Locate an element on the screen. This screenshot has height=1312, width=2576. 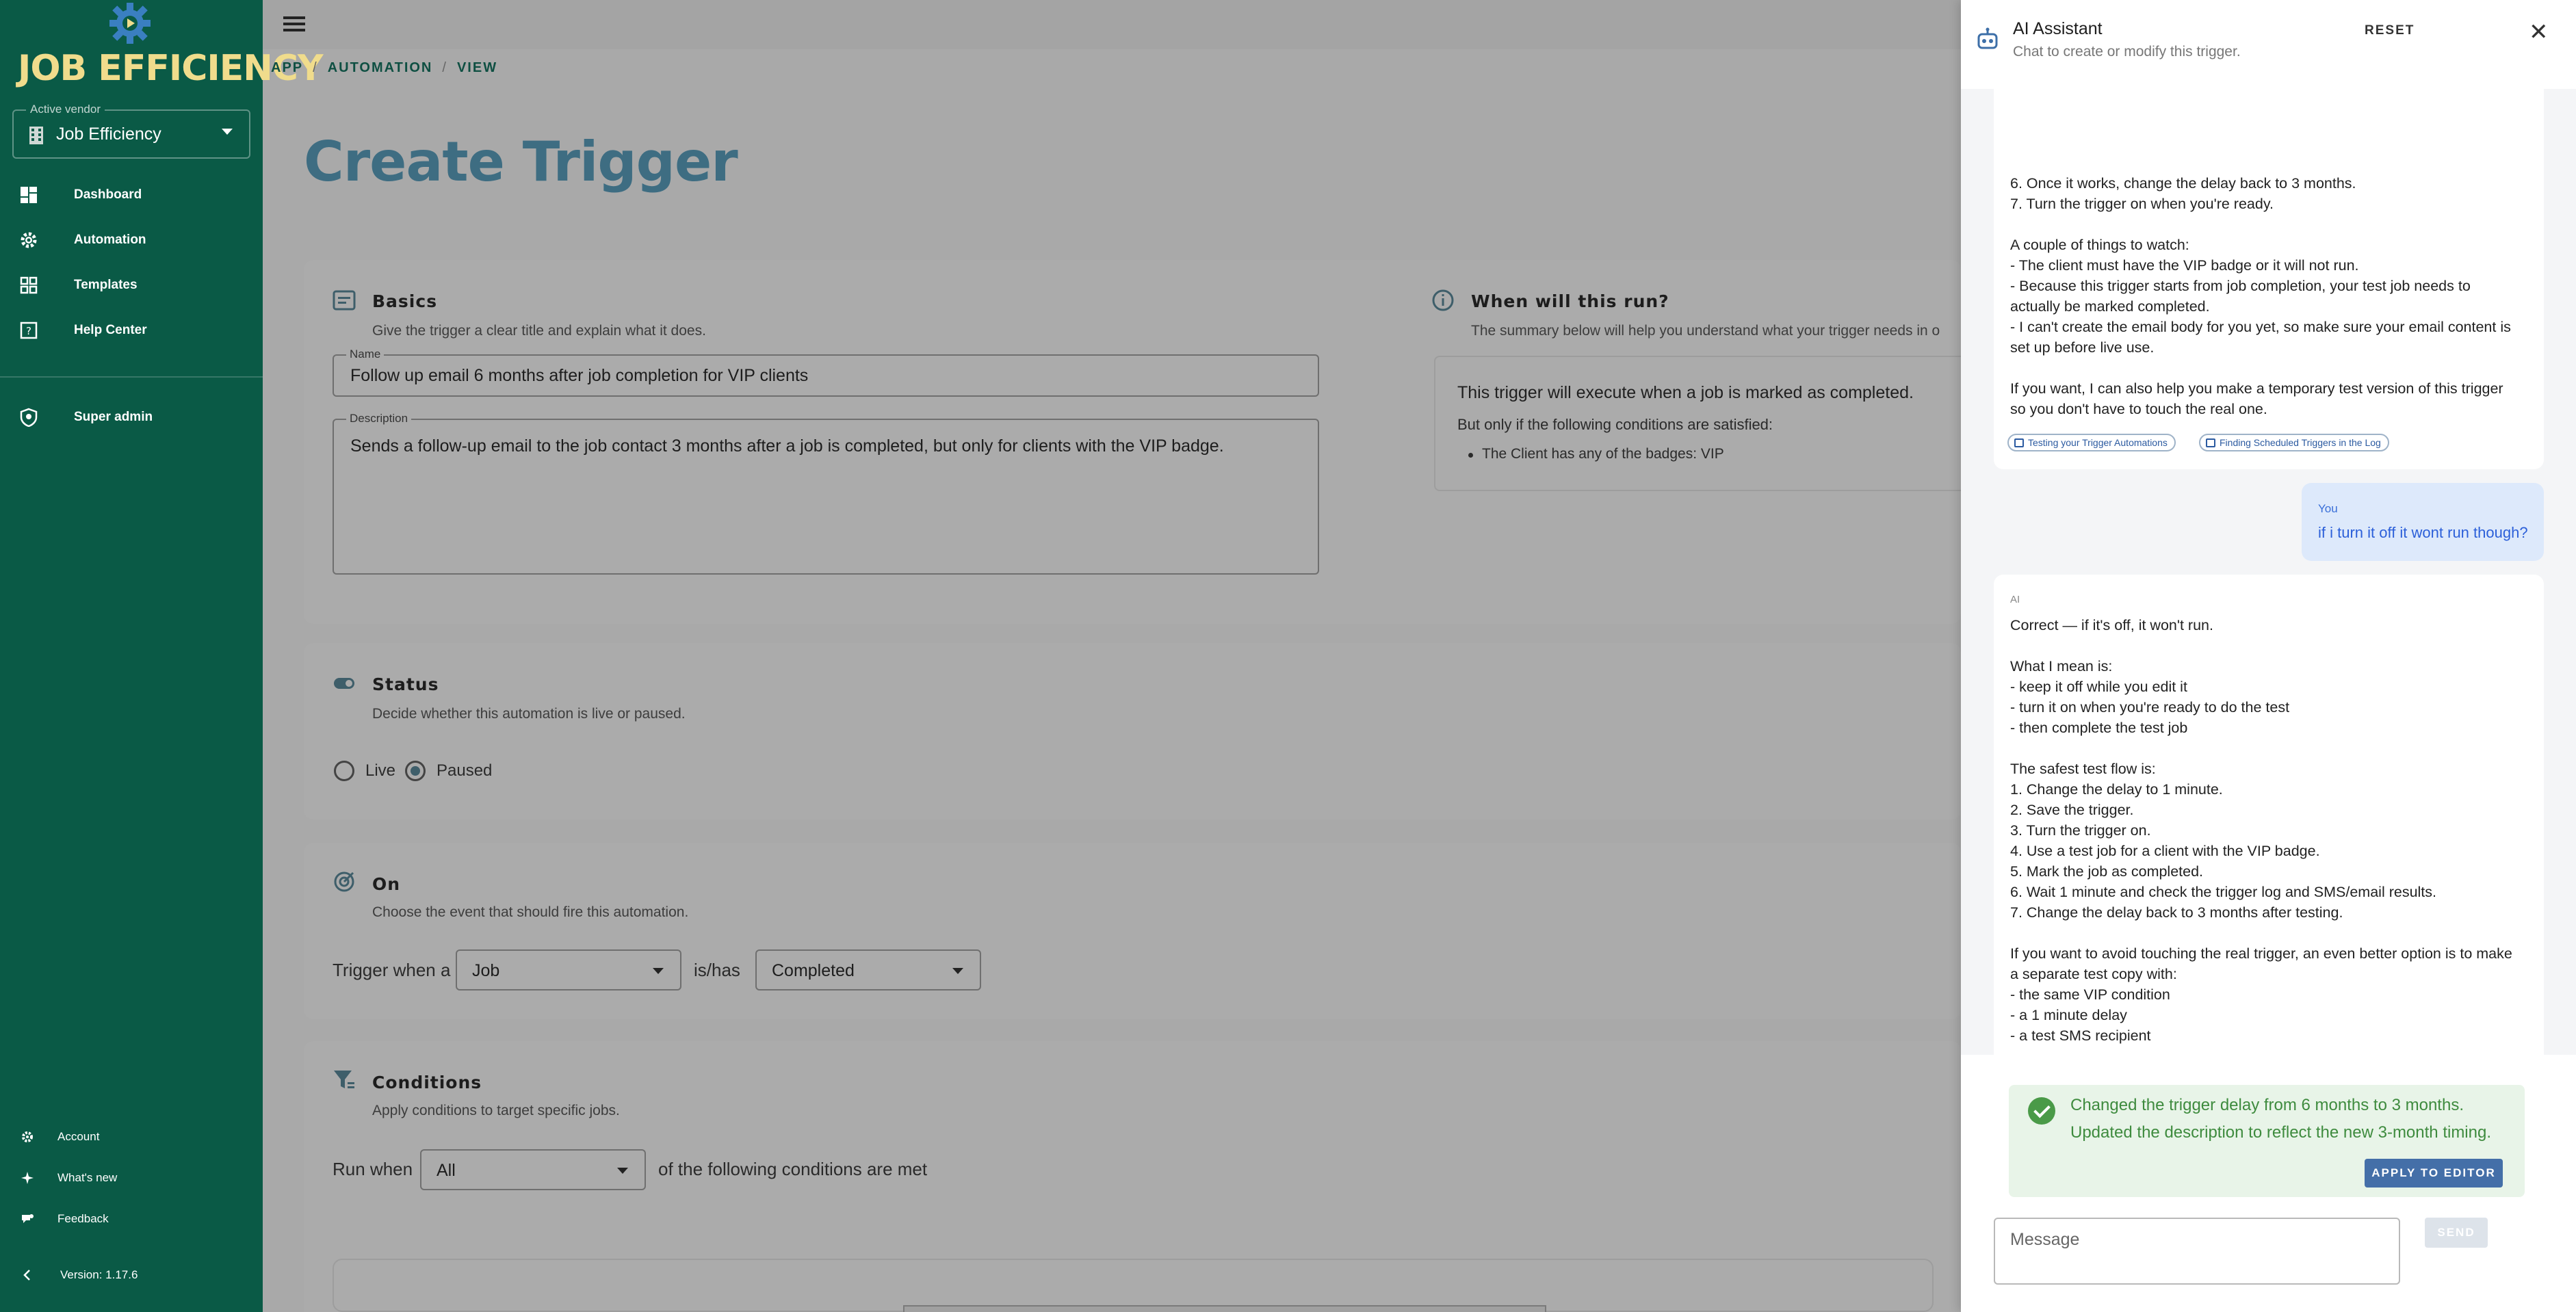
vendor-label: Active vendor is located at coordinates (65, 110).